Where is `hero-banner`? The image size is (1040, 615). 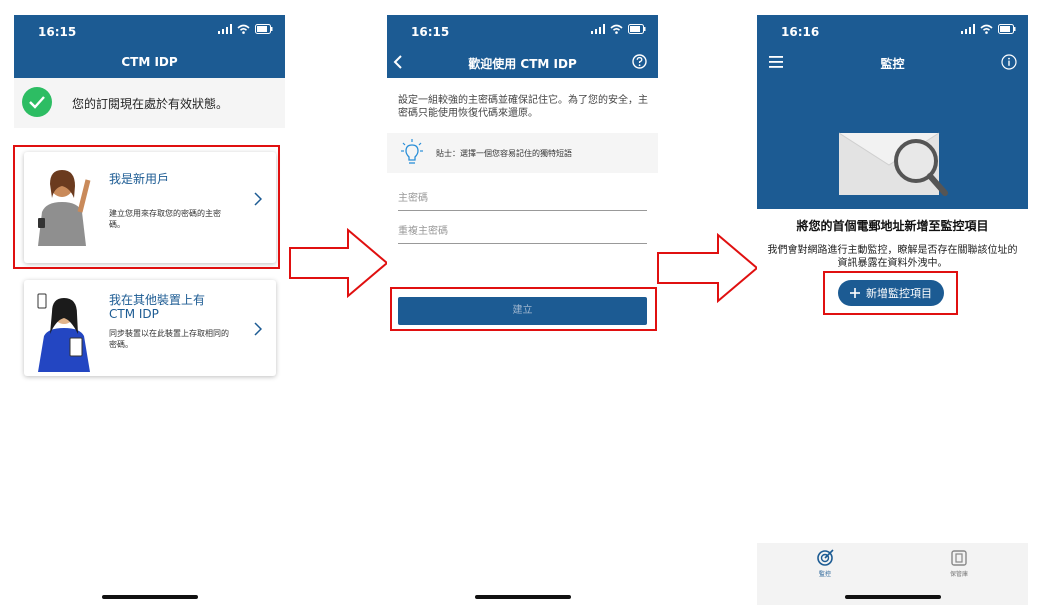 hero-banner is located at coordinates (892, 143).